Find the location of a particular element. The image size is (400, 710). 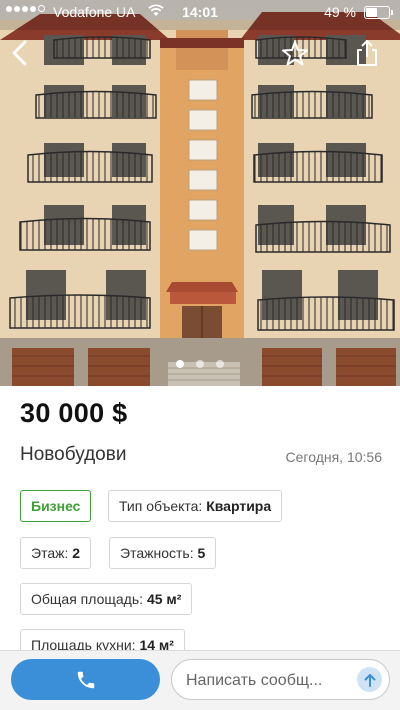

floors-count-value: 5 is located at coordinates (201, 553).